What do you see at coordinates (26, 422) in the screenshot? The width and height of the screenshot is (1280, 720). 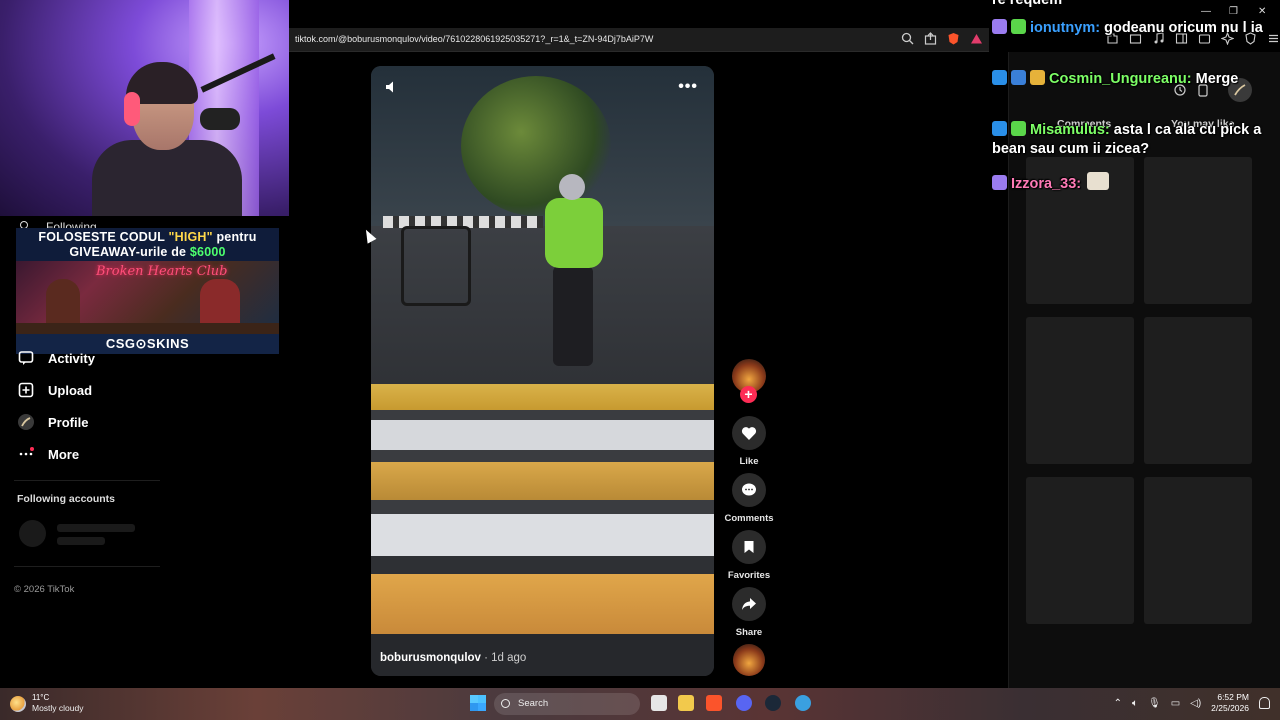 I see `profile-avatar-icon` at bounding box center [26, 422].